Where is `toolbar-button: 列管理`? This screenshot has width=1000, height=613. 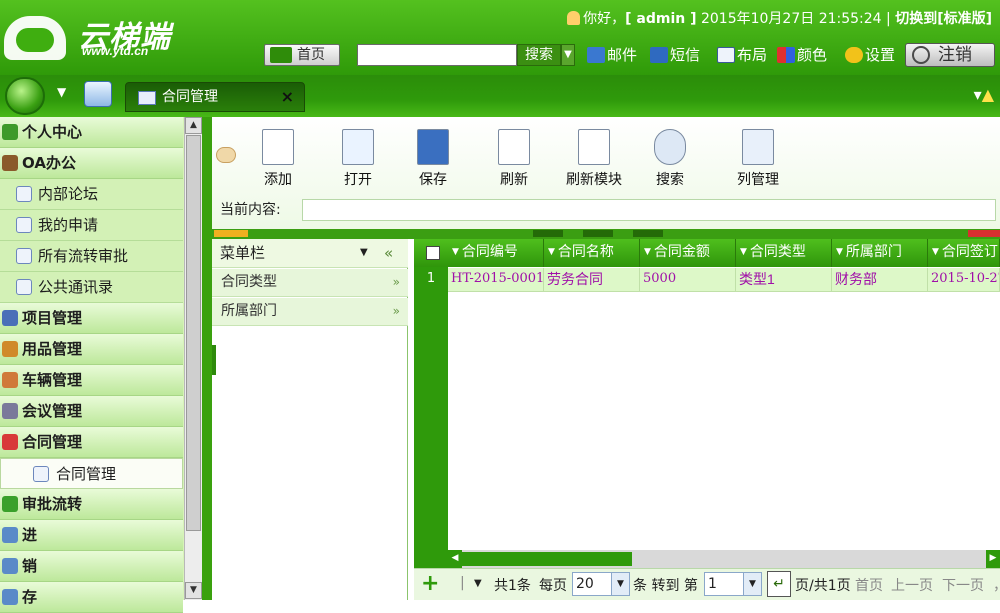
toolbar-button: 列管理 is located at coordinates (758, 159).